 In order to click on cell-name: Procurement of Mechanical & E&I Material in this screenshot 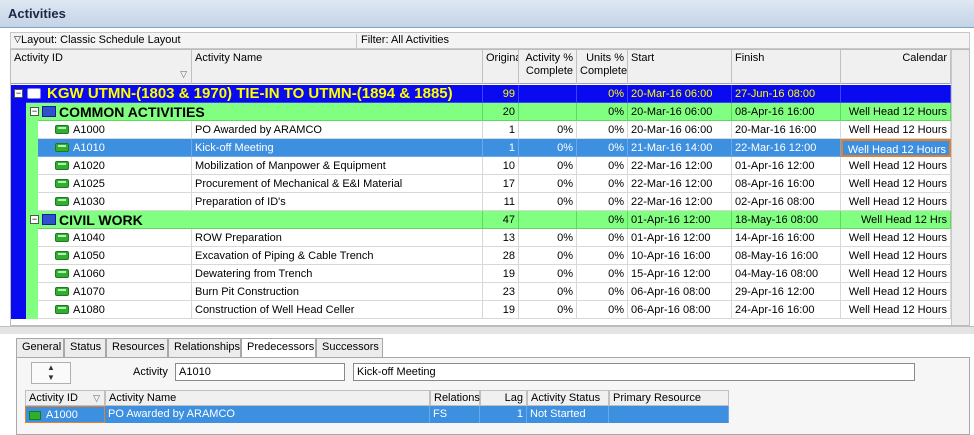, I will do `click(337, 184)`.